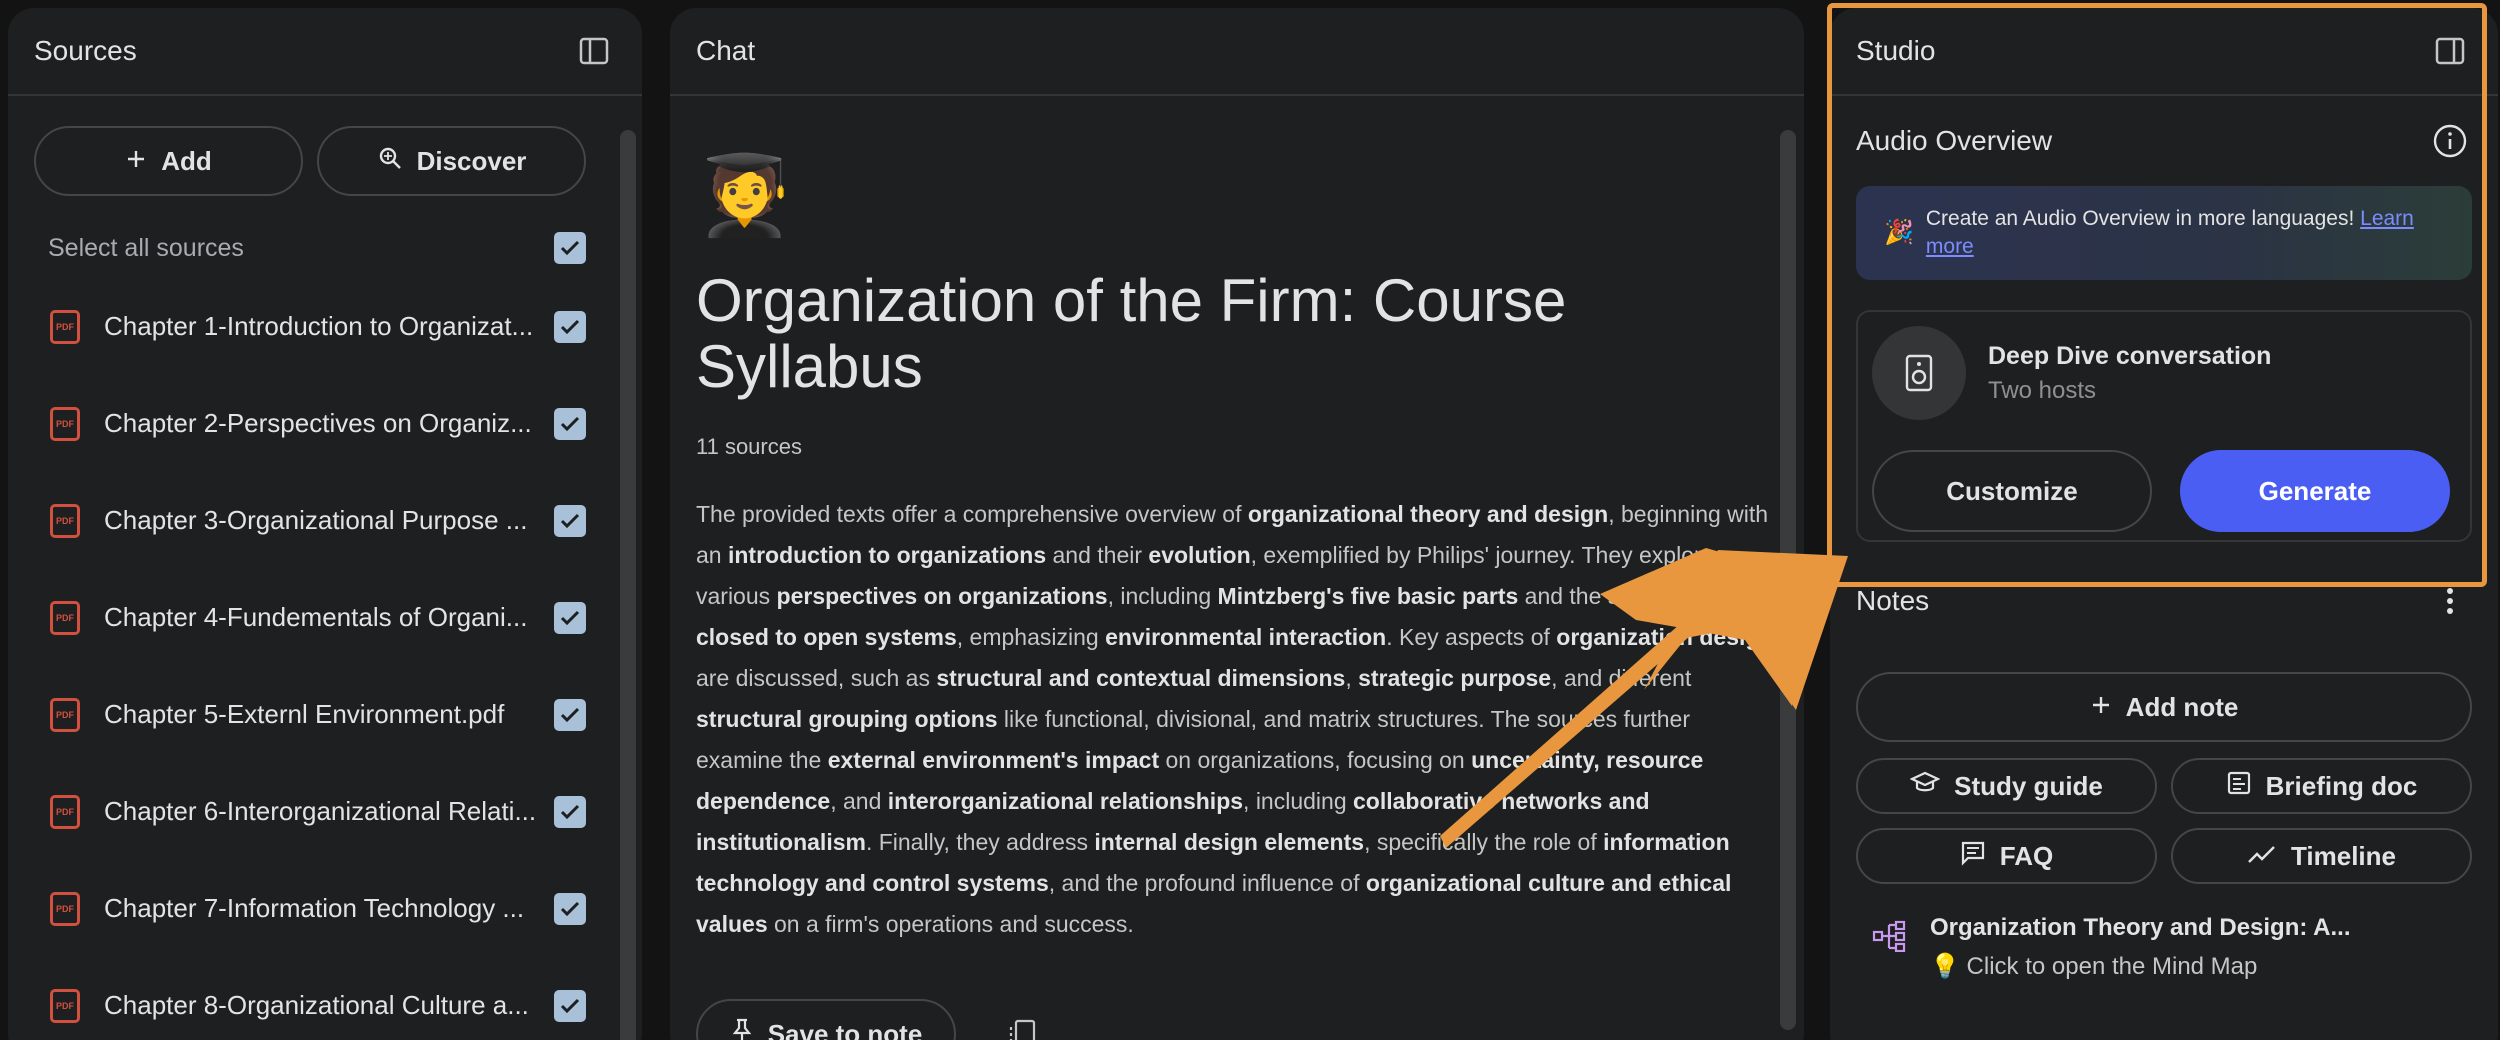 This screenshot has height=1040, width=2500. What do you see at coordinates (2239, 786) in the screenshot?
I see `document-icon` at bounding box center [2239, 786].